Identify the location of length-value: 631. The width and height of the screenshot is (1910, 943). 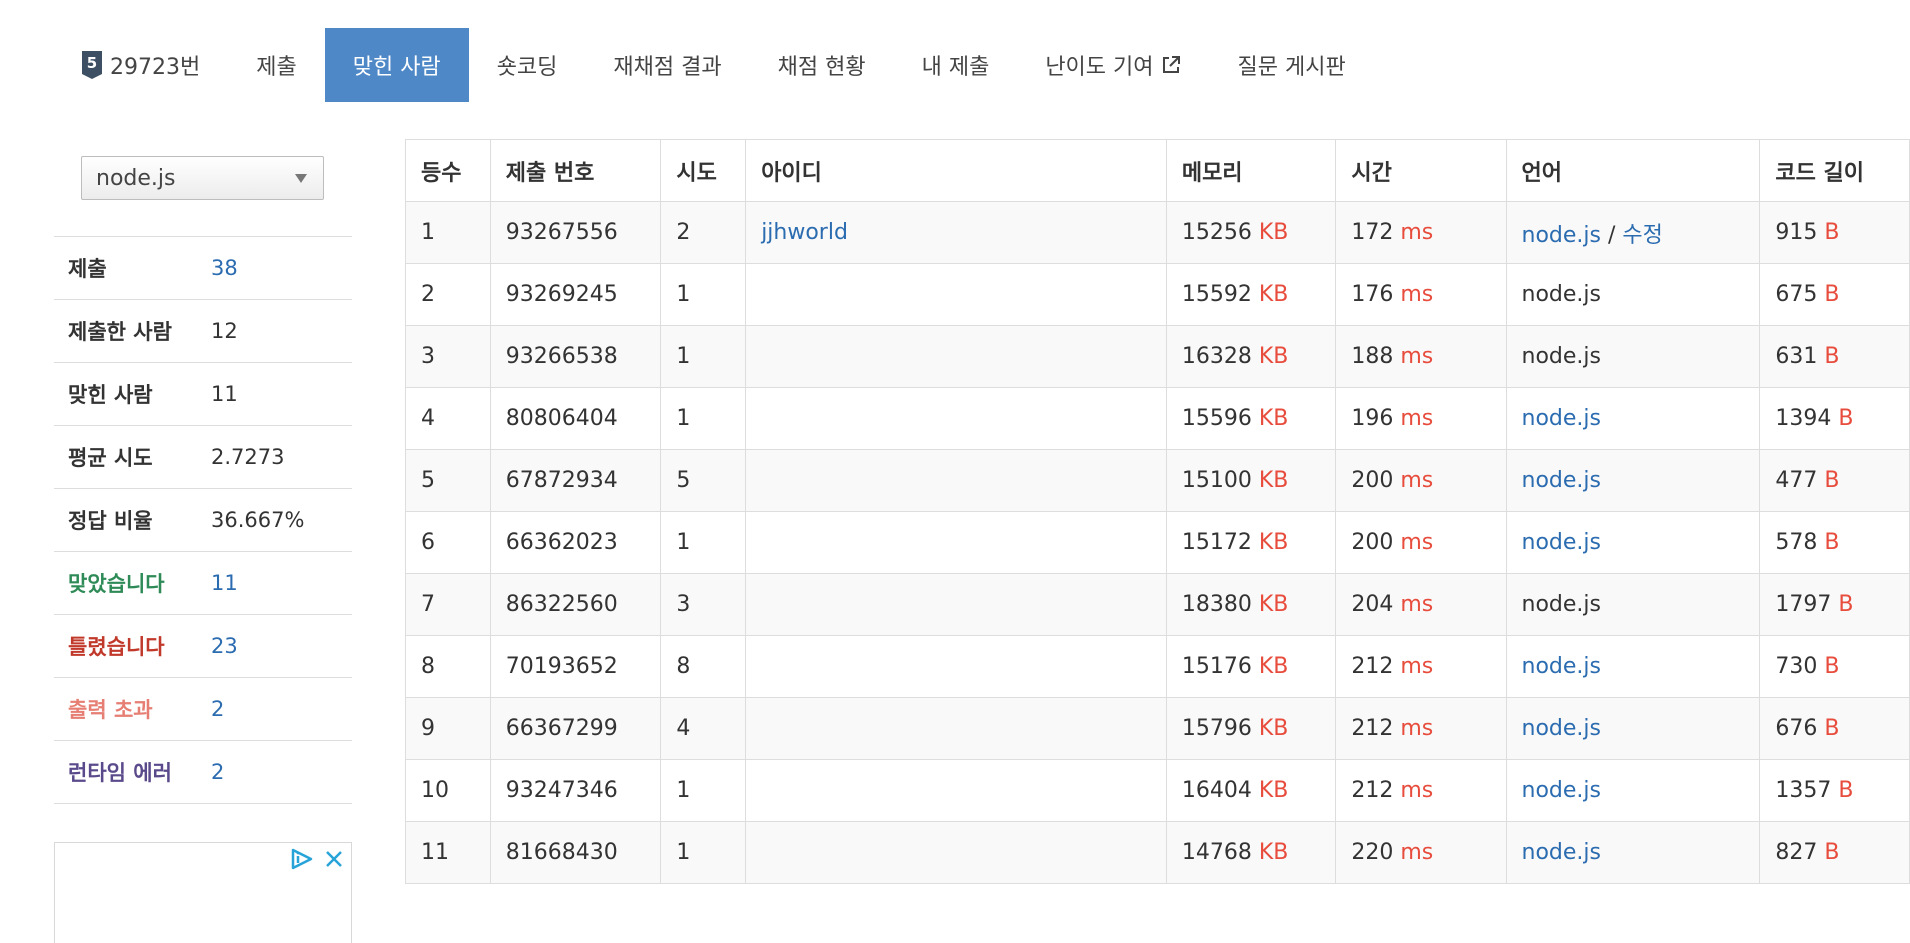
(1796, 356).